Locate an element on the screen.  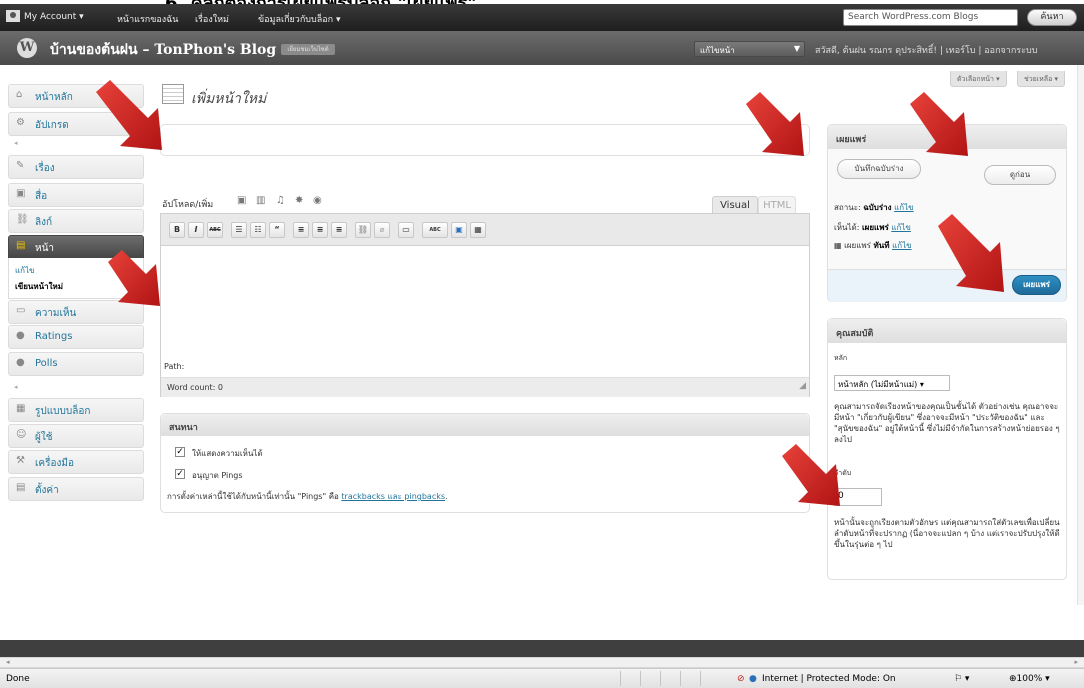
vertical-scrollbar is located at coordinates (1080, 335).